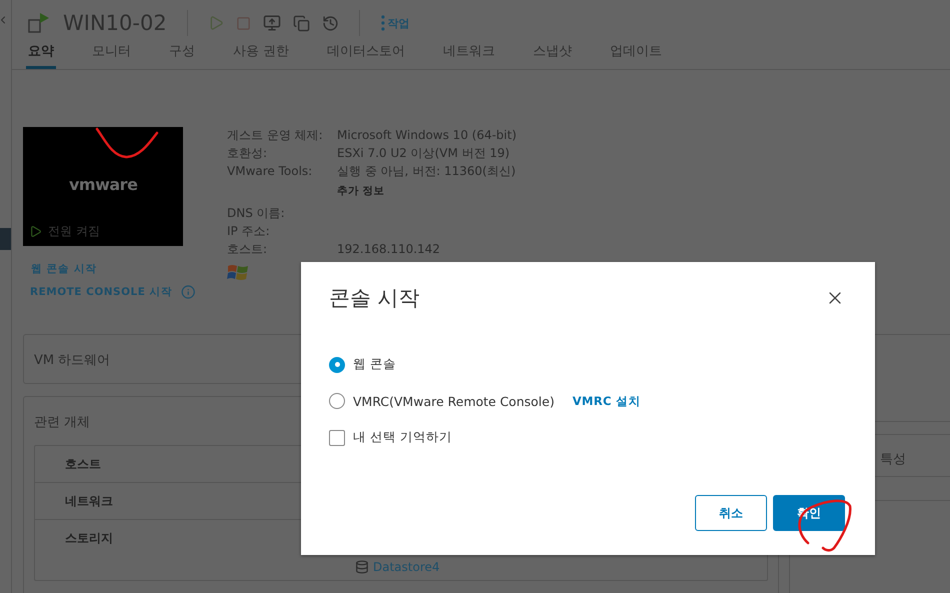 The height and width of the screenshot is (593, 950). What do you see at coordinates (453, 401) in the screenshot?
I see `option-label: VMRC(VMware Remote Console)` at bounding box center [453, 401].